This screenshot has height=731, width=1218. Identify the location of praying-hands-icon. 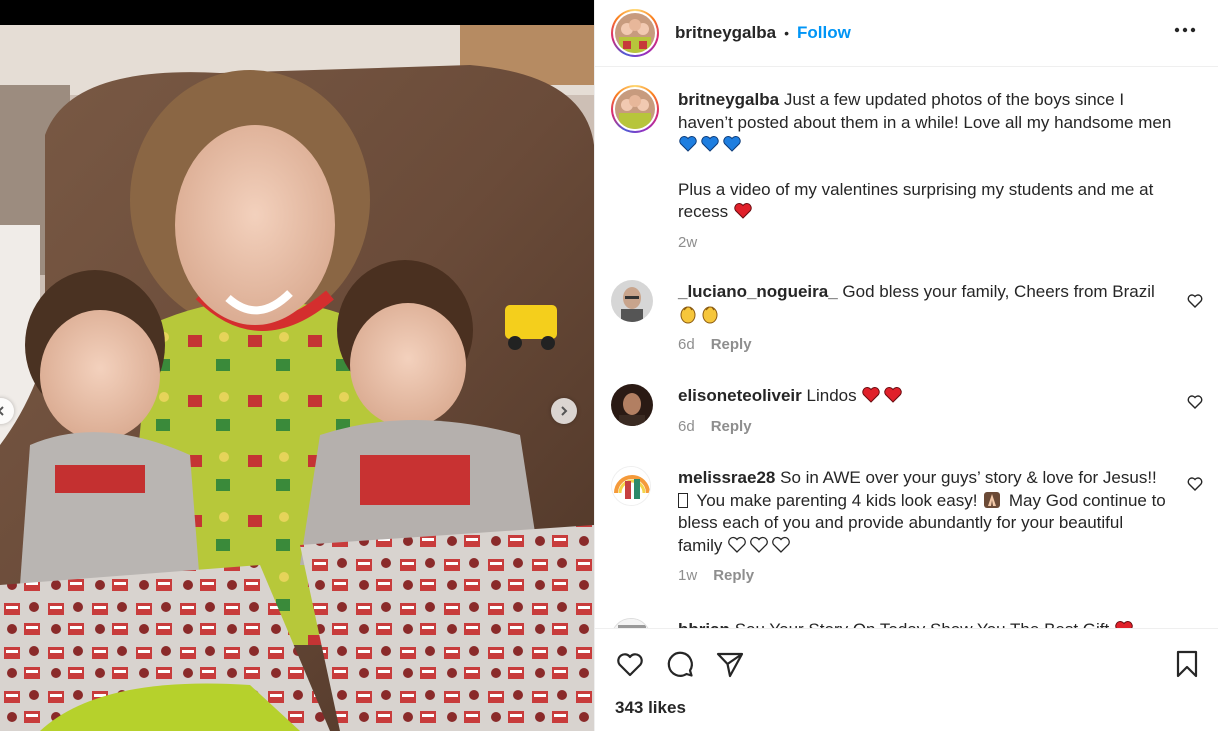
(992, 499).